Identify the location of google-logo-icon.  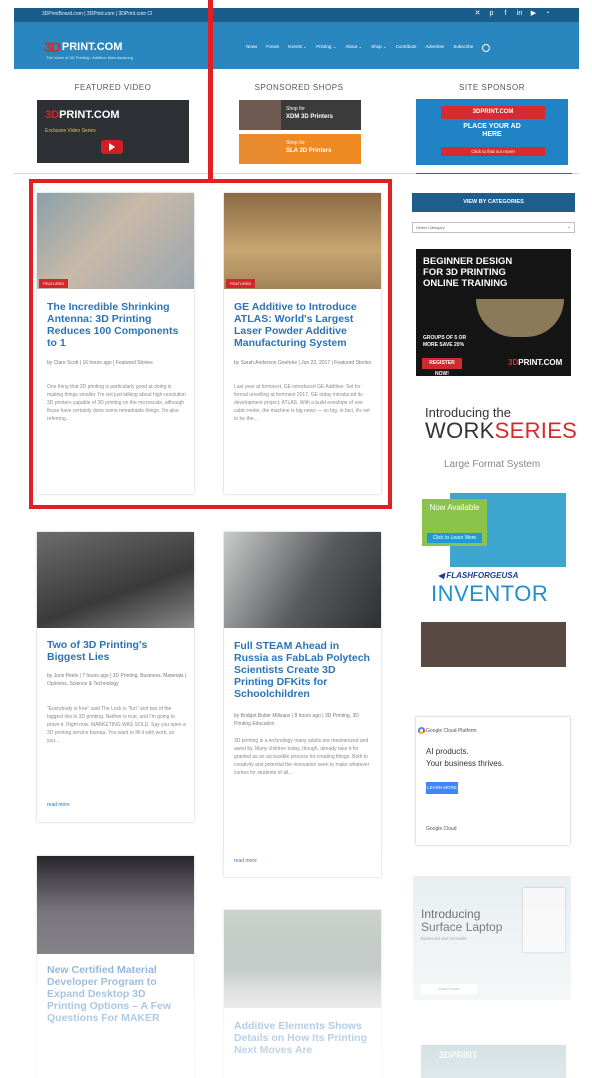
(421, 730).